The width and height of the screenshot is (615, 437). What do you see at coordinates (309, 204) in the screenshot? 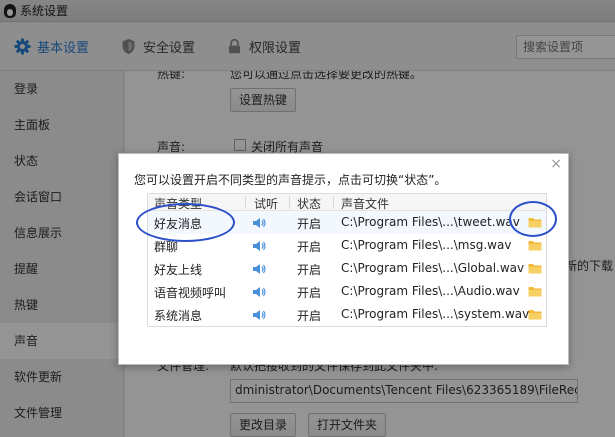
I see `column-status: 状态` at bounding box center [309, 204].